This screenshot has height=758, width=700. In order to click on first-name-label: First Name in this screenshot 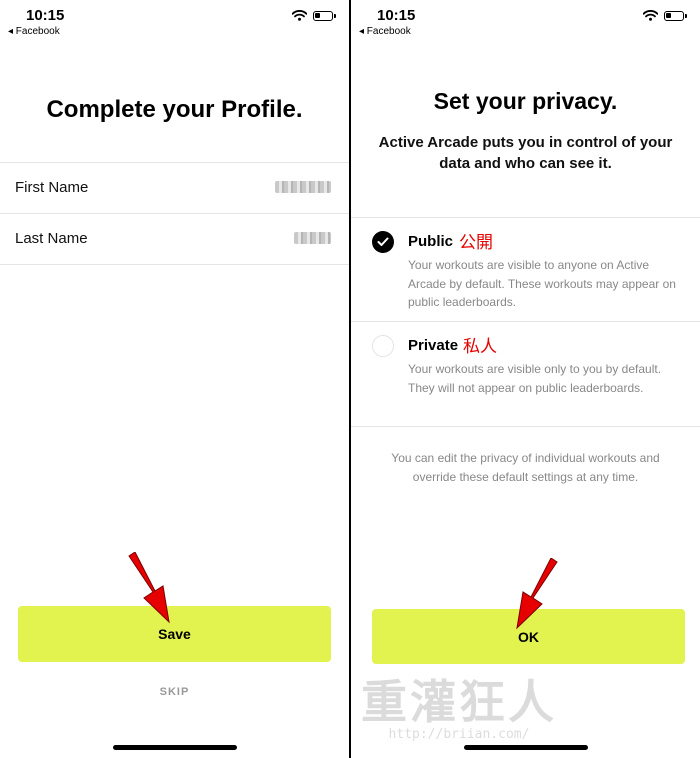, I will do `click(52, 187)`.